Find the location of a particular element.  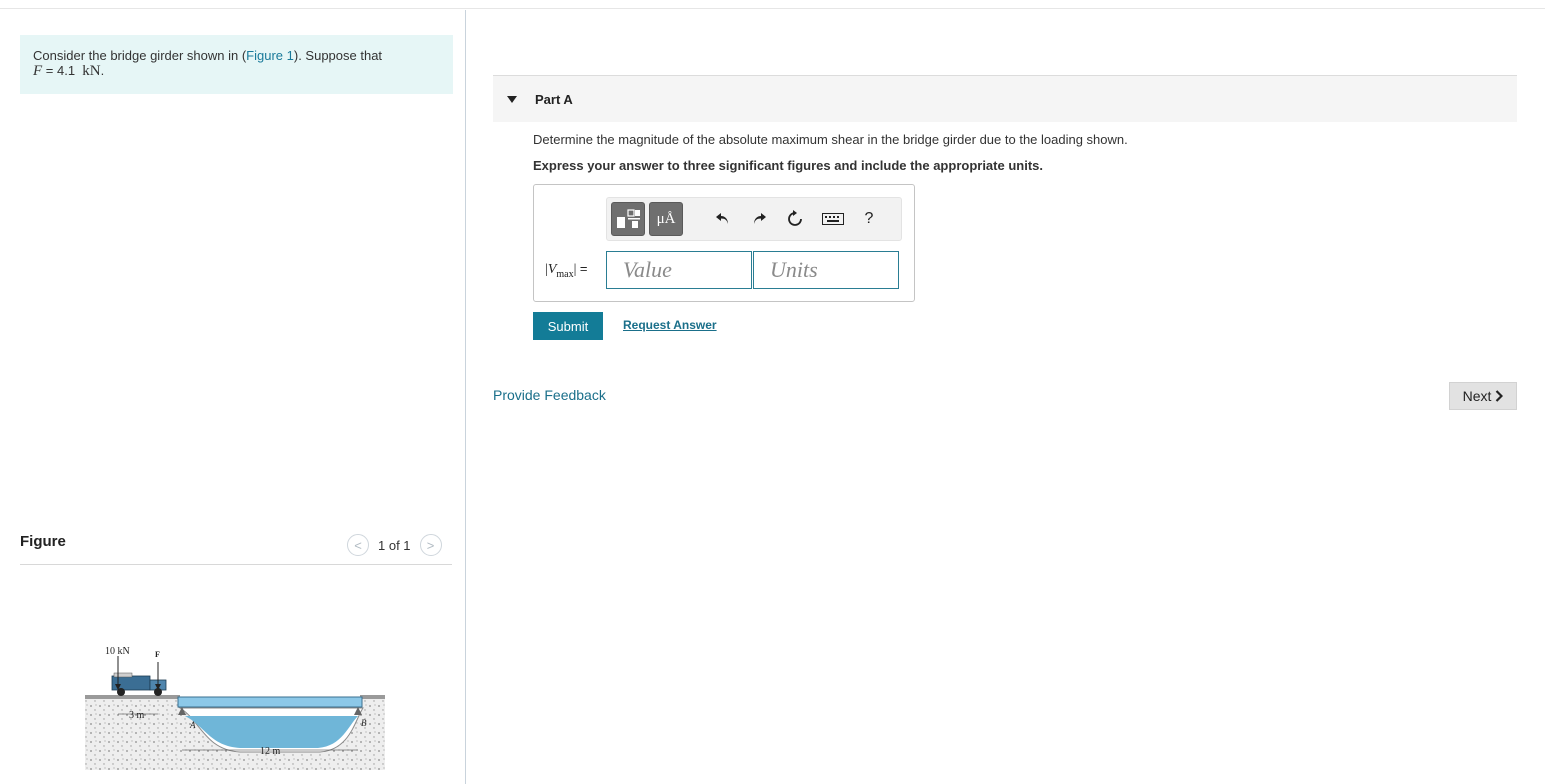

pager-count: 1 of 1 is located at coordinates (394, 545).